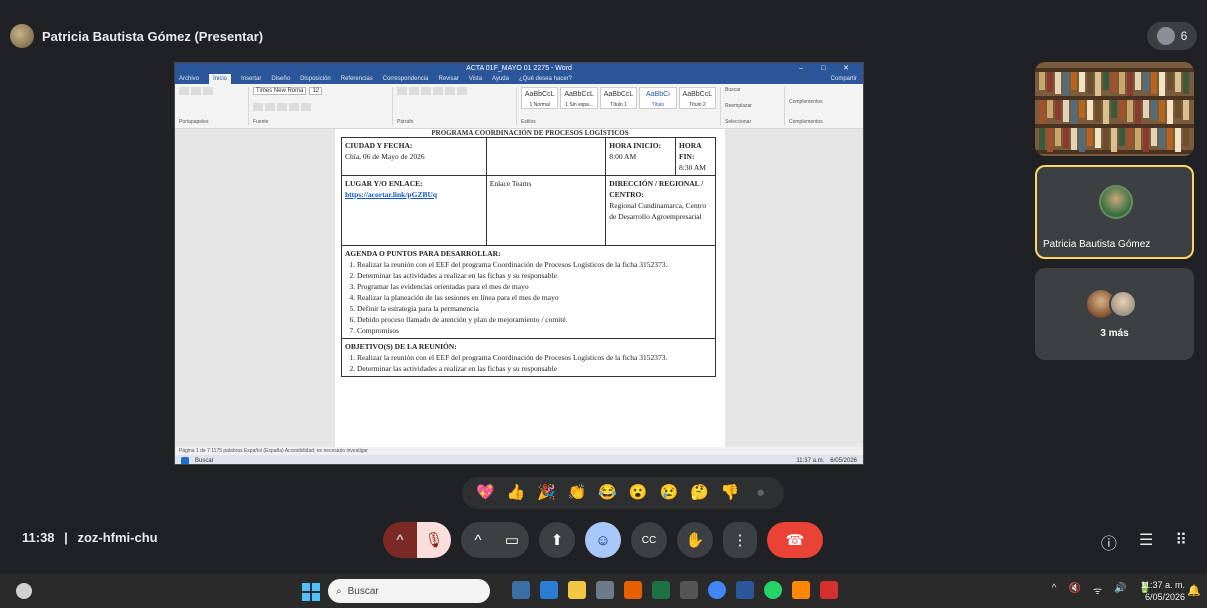 The image size is (1207, 608). I want to click on avatar, so click(1123, 304).